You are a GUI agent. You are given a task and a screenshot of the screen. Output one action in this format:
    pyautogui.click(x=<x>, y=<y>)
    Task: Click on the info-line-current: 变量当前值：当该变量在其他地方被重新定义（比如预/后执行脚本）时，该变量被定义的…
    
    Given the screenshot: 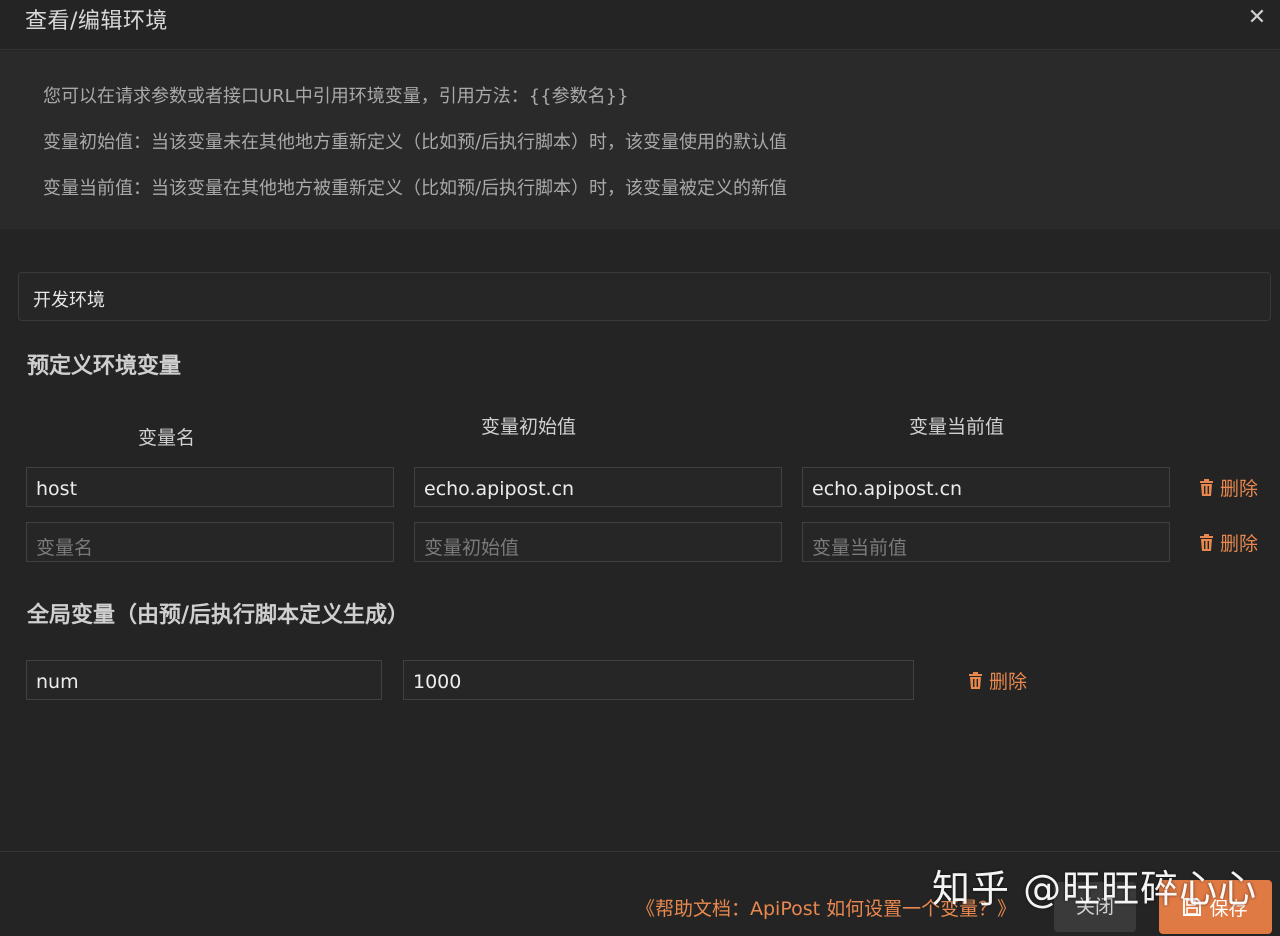 What is the action you would take?
    pyautogui.click(x=415, y=188)
    